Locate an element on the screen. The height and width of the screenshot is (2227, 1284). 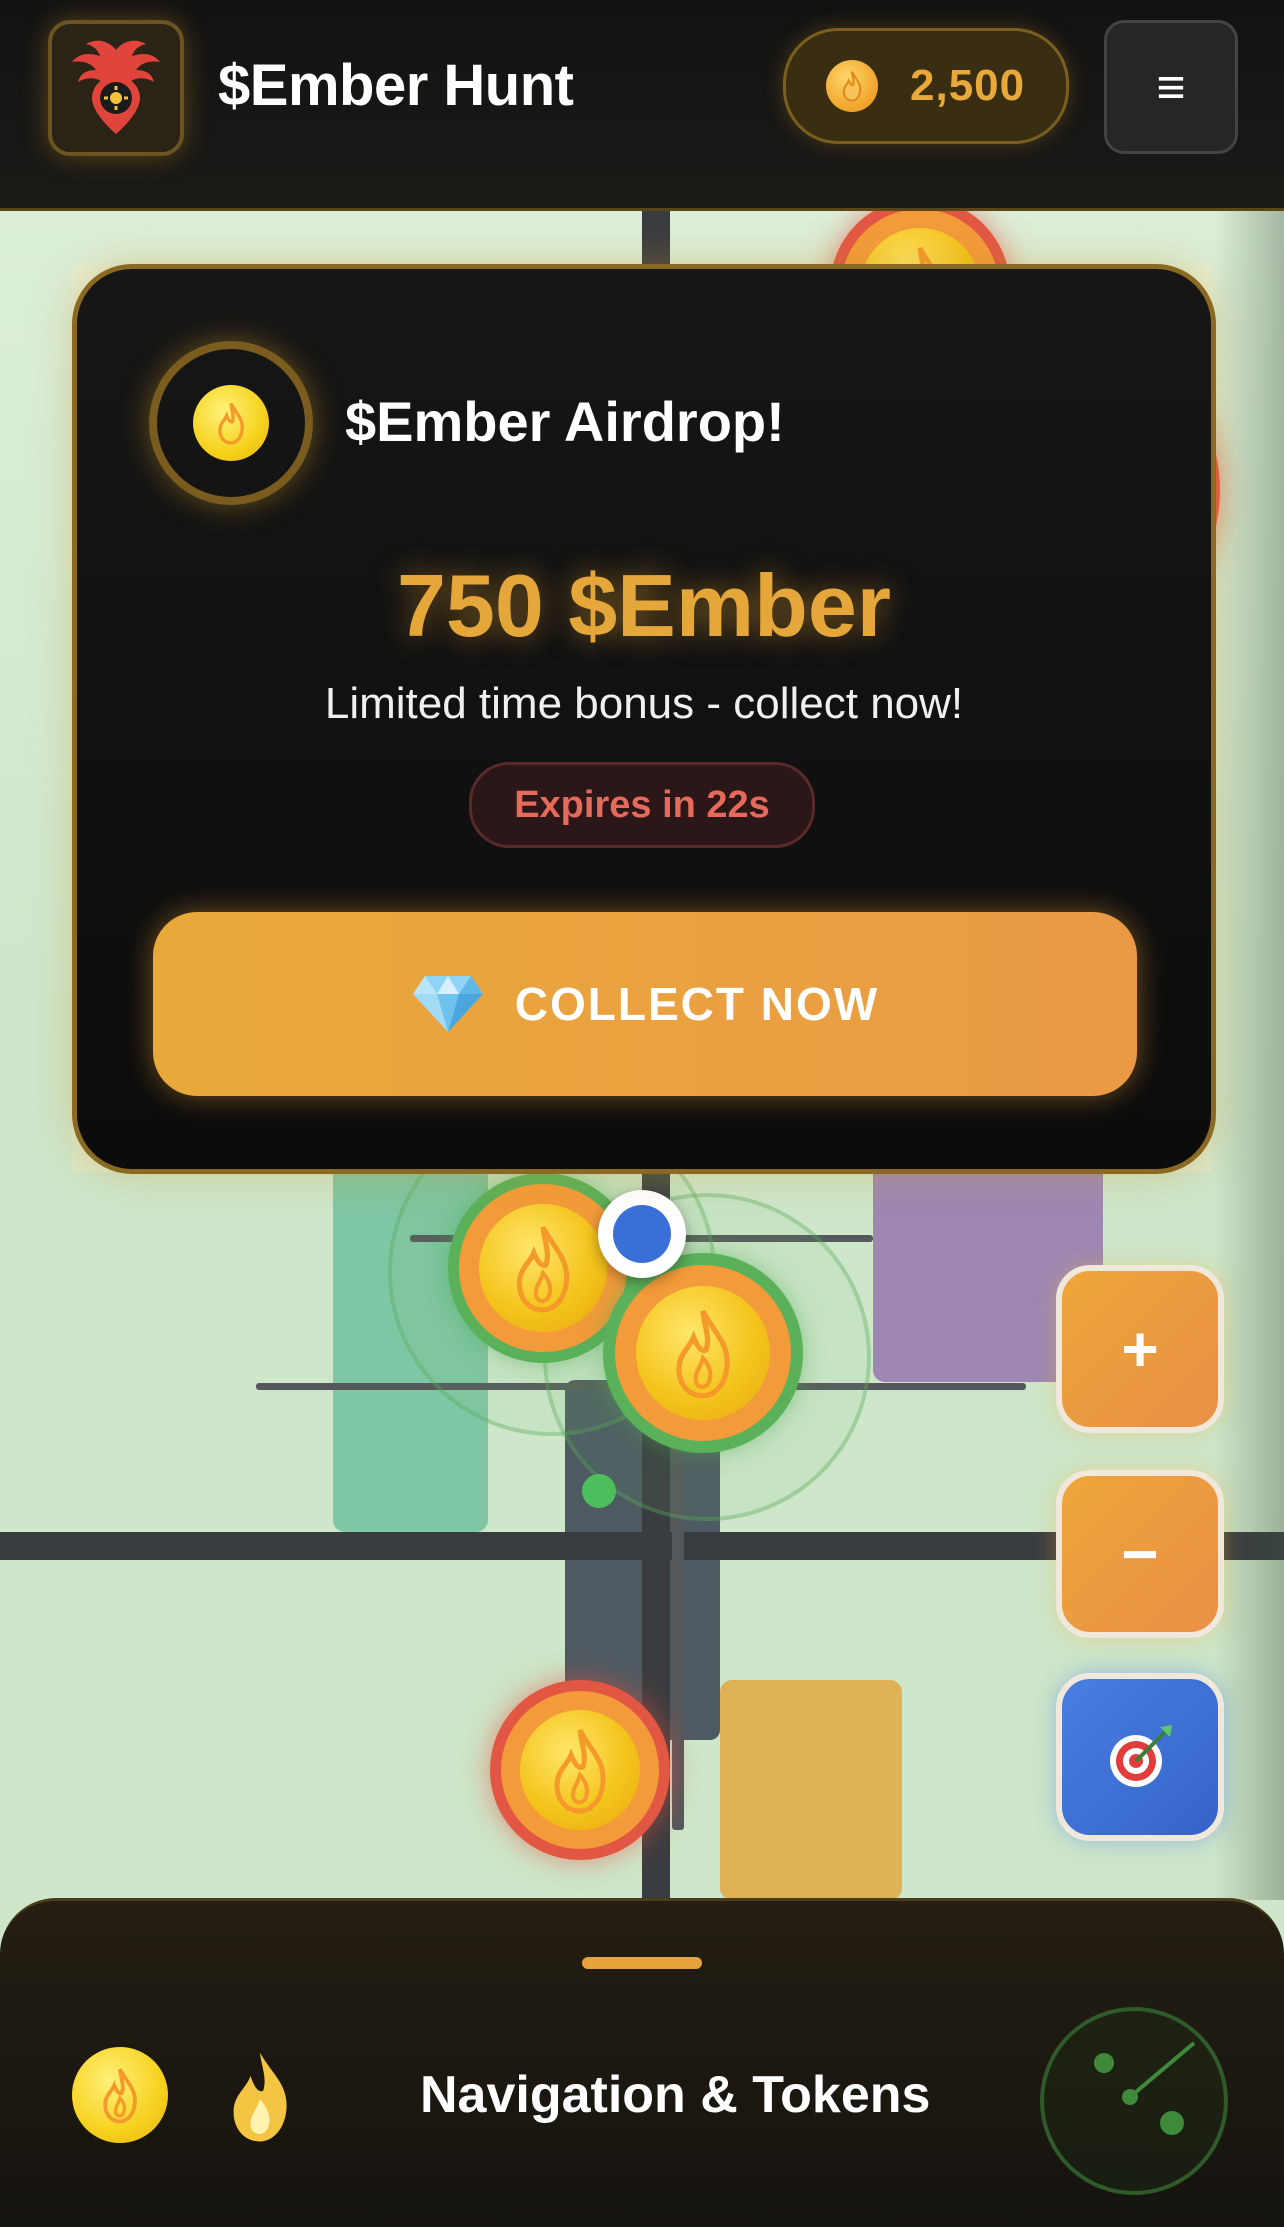
flame-icon is located at coordinates (260, 2096).